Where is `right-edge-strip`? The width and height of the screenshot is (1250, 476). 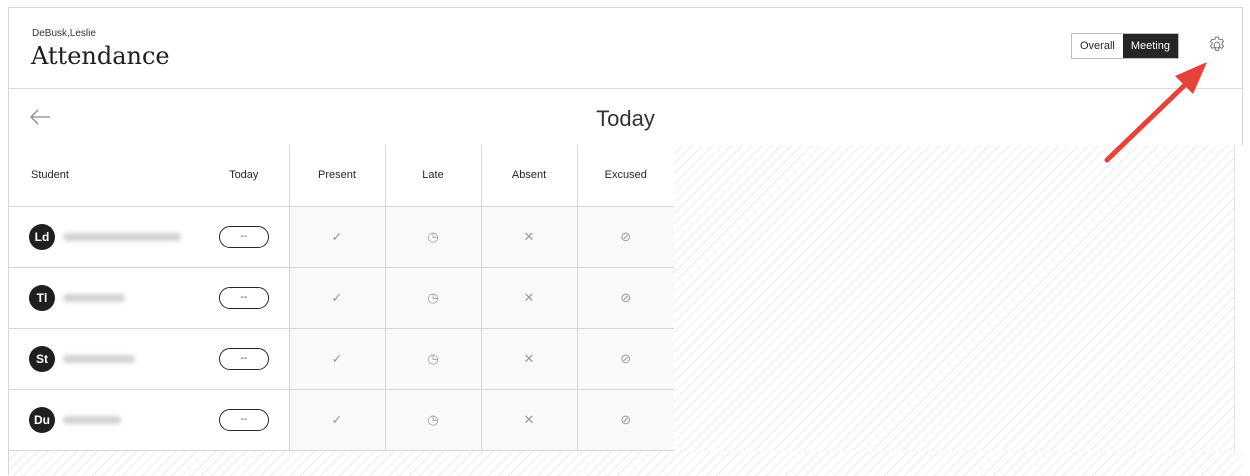
right-edge-strip is located at coordinates (1238, 310).